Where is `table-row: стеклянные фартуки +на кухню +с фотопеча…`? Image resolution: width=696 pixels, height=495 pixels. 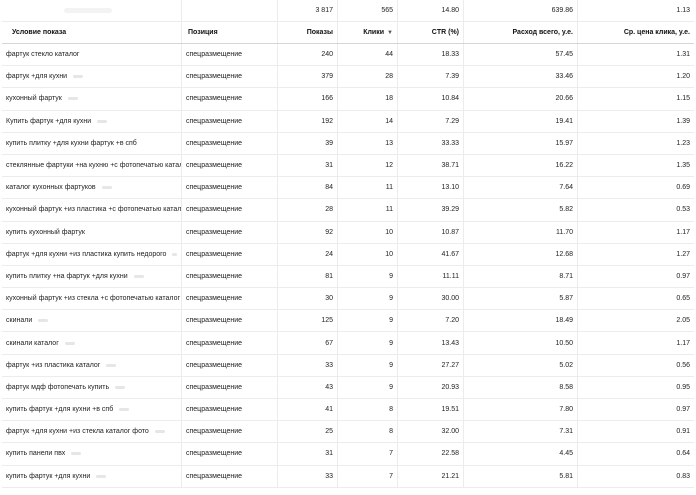
table-row: стеклянные фартуки +на кухню +с фотопеча… is located at coordinates (348, 166).